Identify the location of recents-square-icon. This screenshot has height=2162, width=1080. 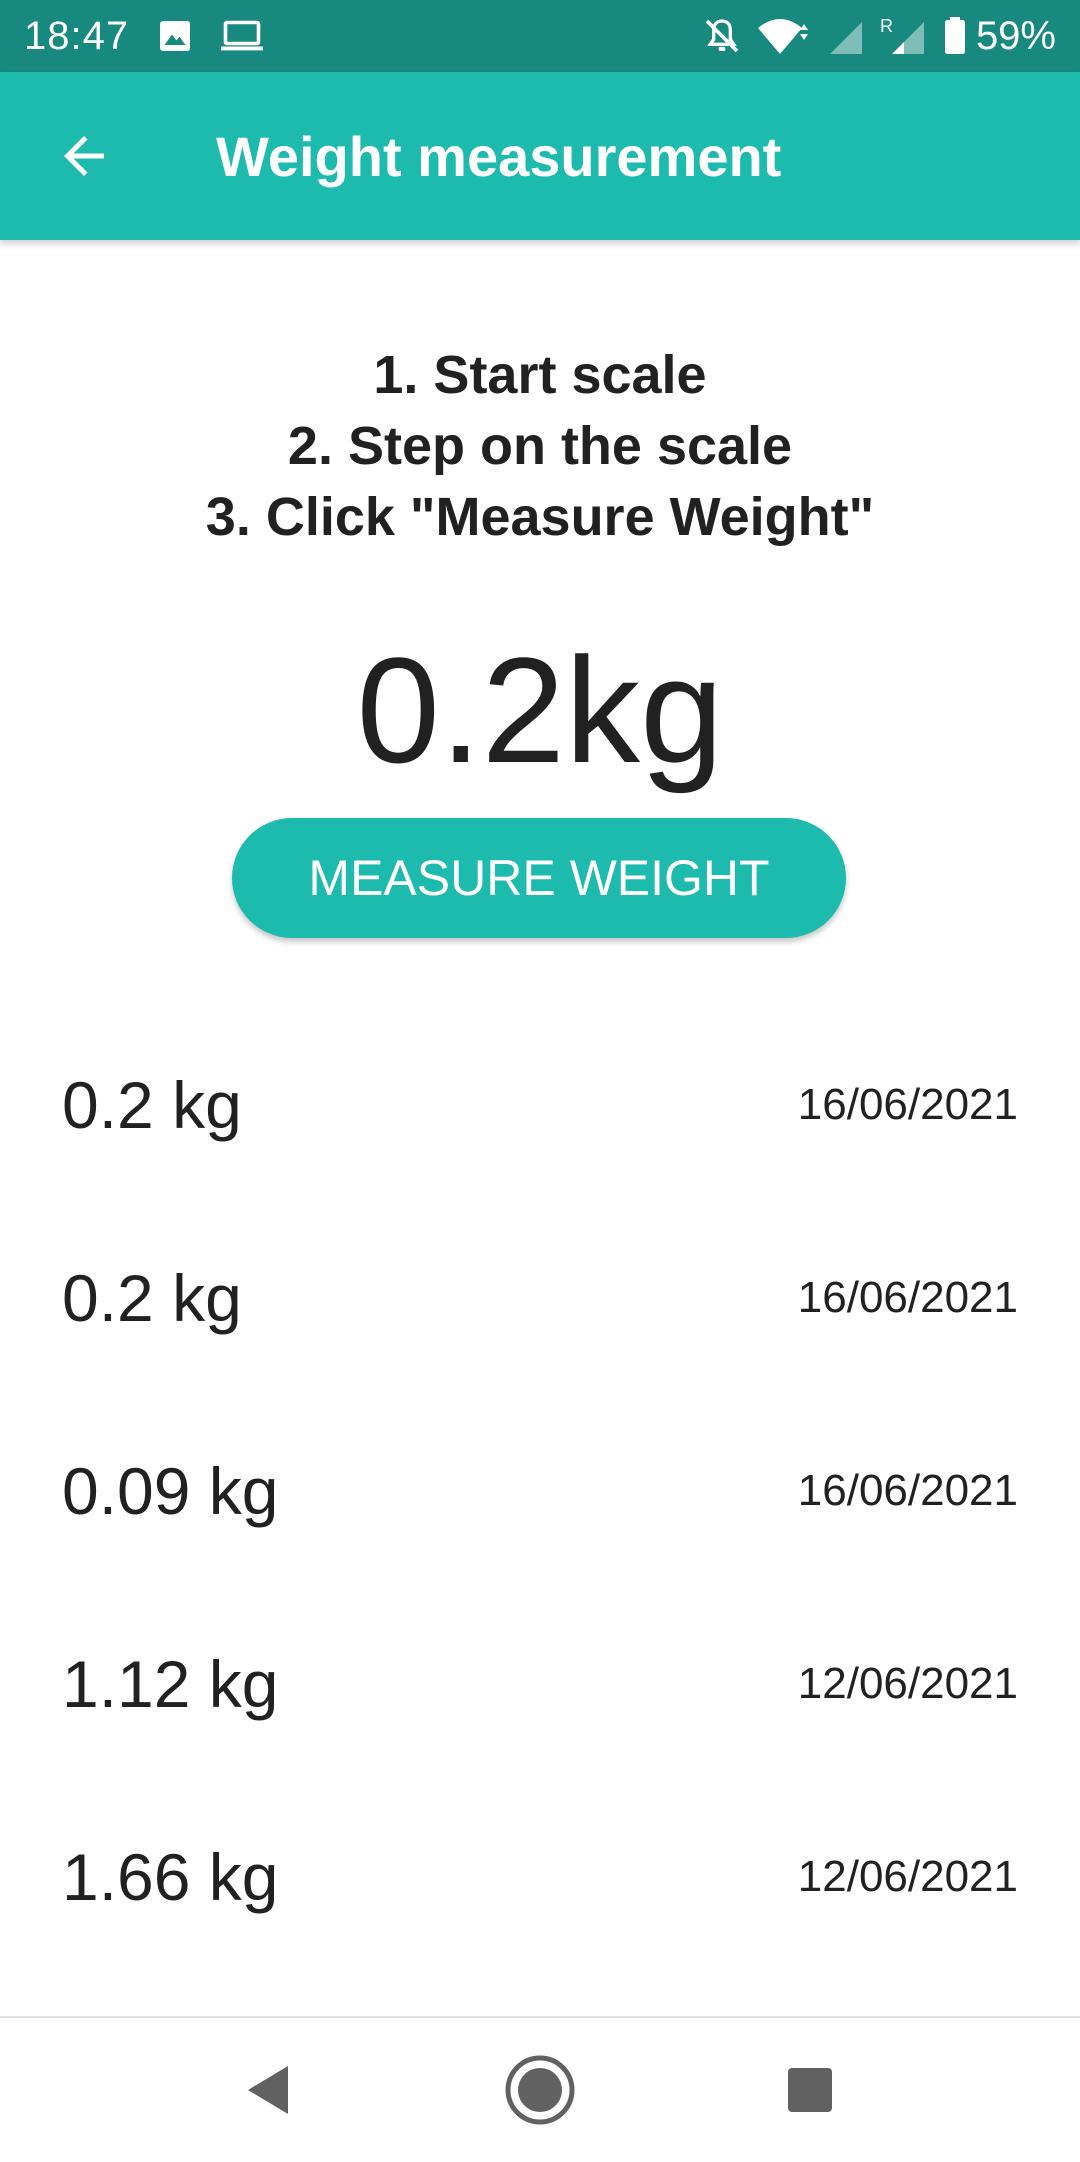
(810, 2090).